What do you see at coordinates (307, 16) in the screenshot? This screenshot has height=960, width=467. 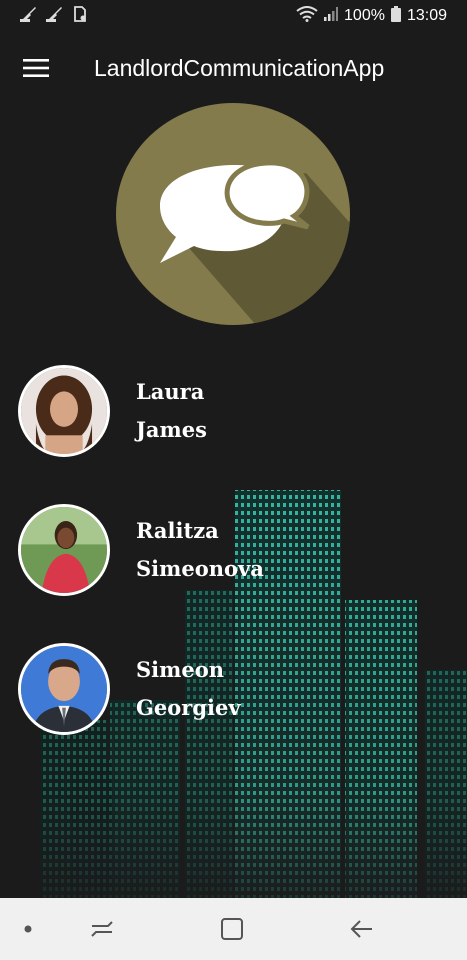 I see `wifi-icon` at bounding box center [307, 16].